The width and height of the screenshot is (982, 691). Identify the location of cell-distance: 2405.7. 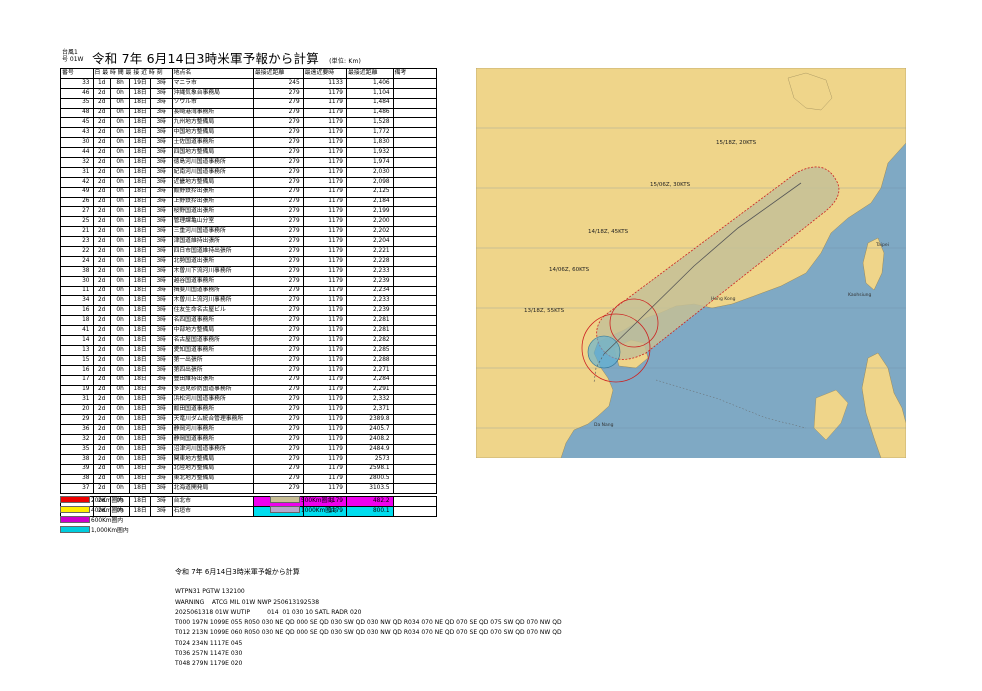
(370, 429).